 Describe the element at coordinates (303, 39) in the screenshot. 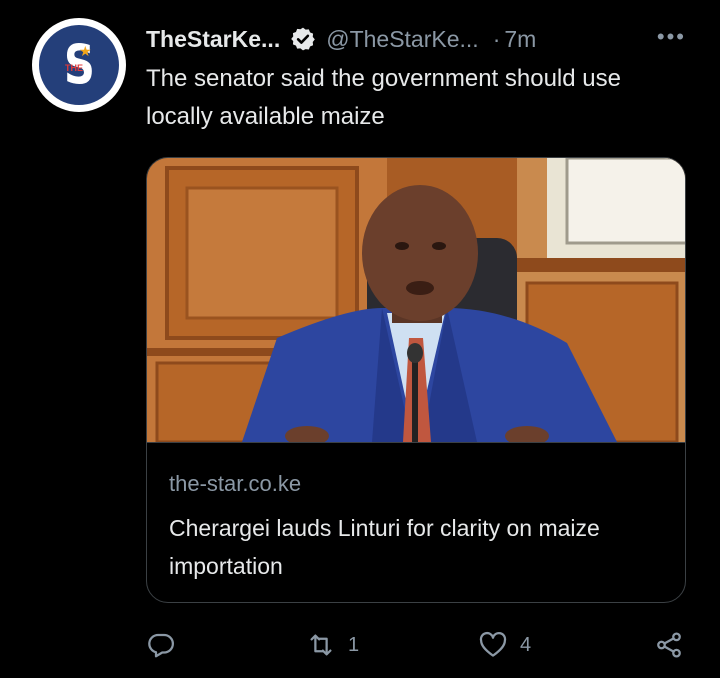

I see `verified-badge-icon` at that location.